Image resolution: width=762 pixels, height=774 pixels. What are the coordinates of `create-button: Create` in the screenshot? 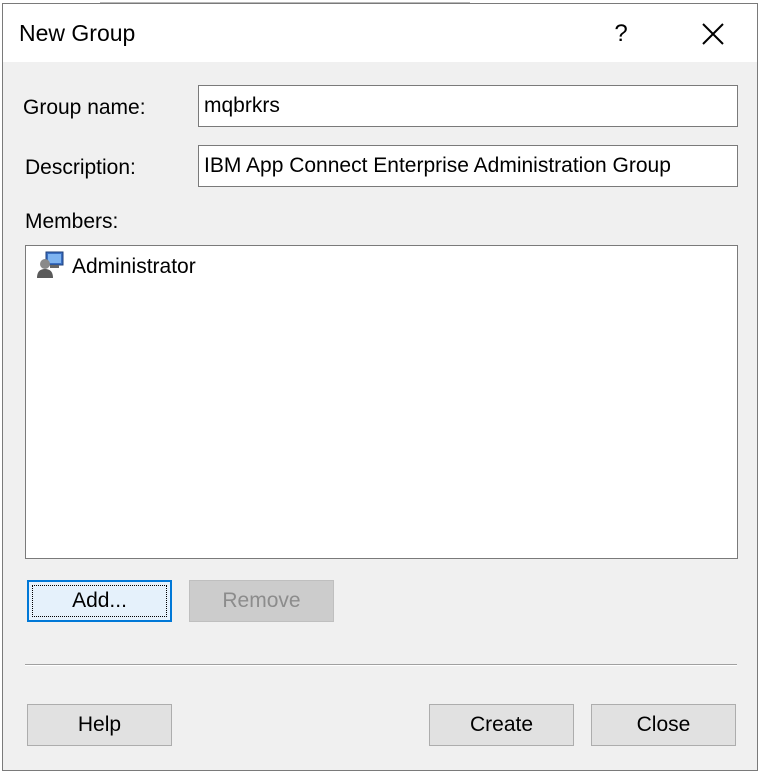 It's located at (501, 725).